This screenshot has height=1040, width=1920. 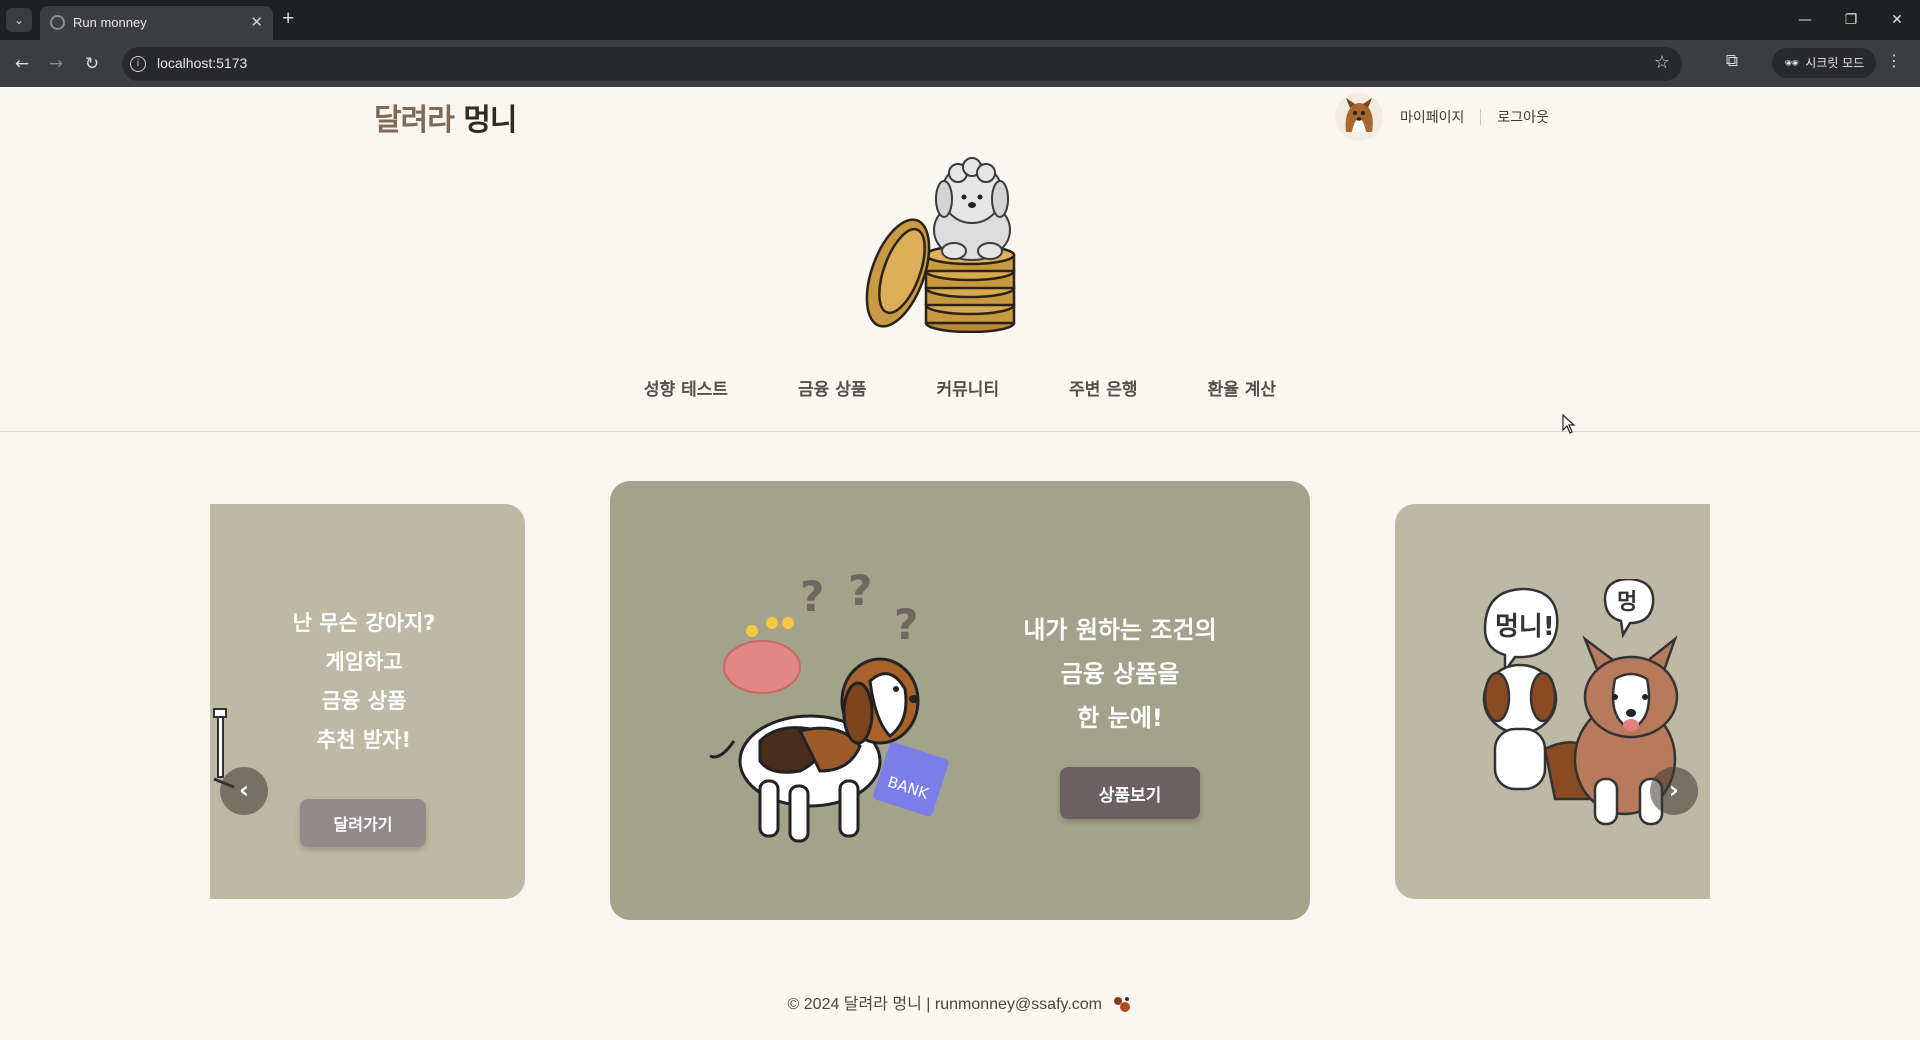 I want to click on tab-favicon-icon, so click(x=57, y=22).